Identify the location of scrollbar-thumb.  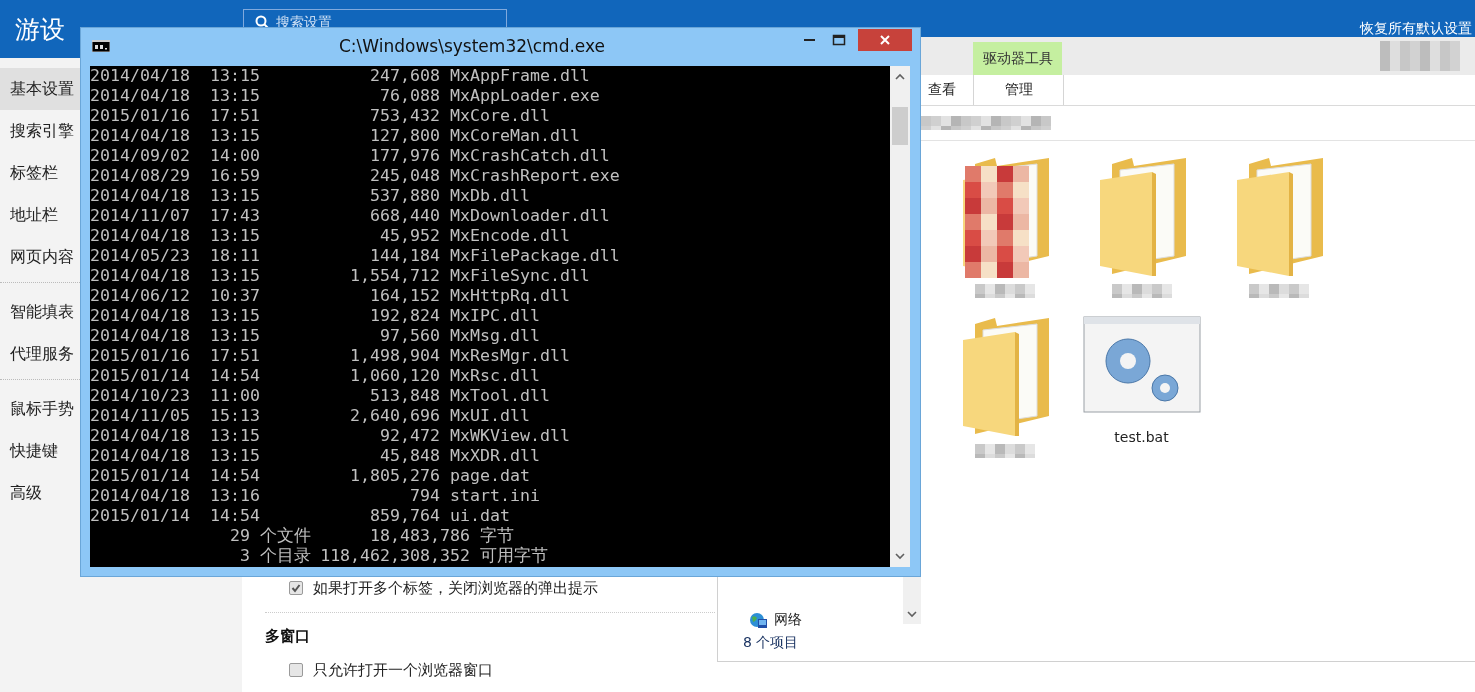
(900, 126).